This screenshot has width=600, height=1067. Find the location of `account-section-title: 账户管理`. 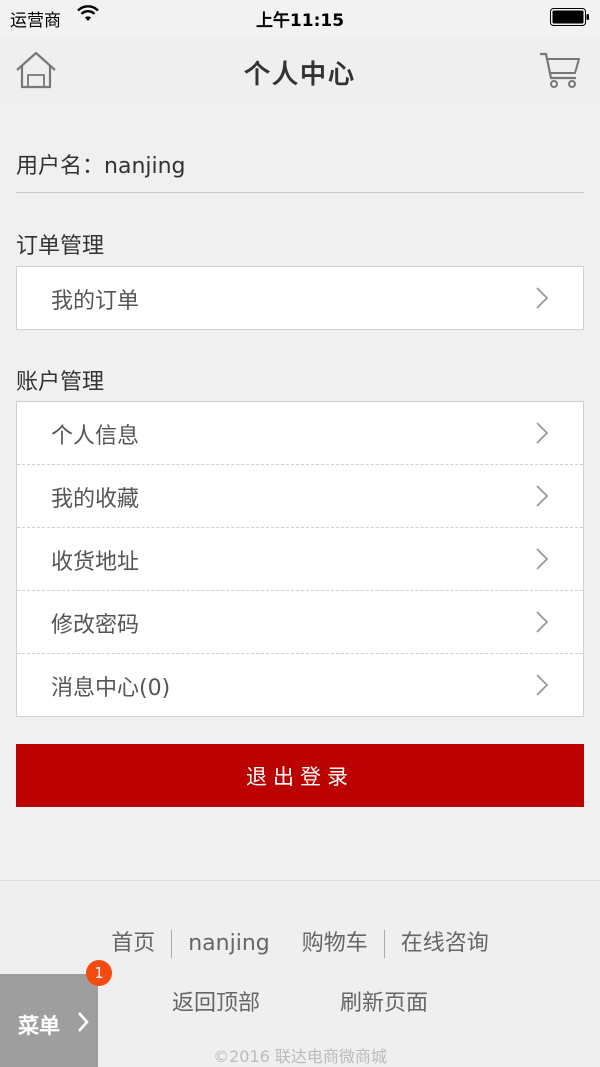

account-section-title: 账户管理 is located at coordinates (60, 382).